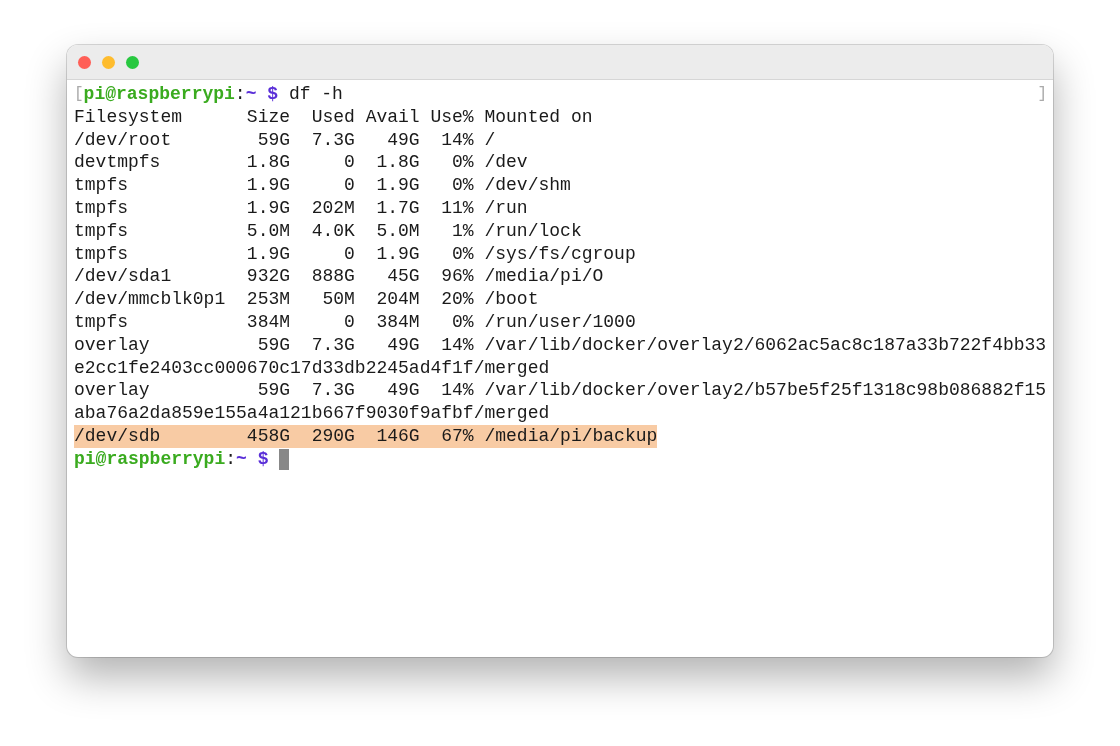 This screenshot has height=746, width=1120. Describe the element at coordinates (322, 185) in the screenshot. I see `output-line: tmpfs 1.9G 0 1.9G 0% /dev/shm` at that location.